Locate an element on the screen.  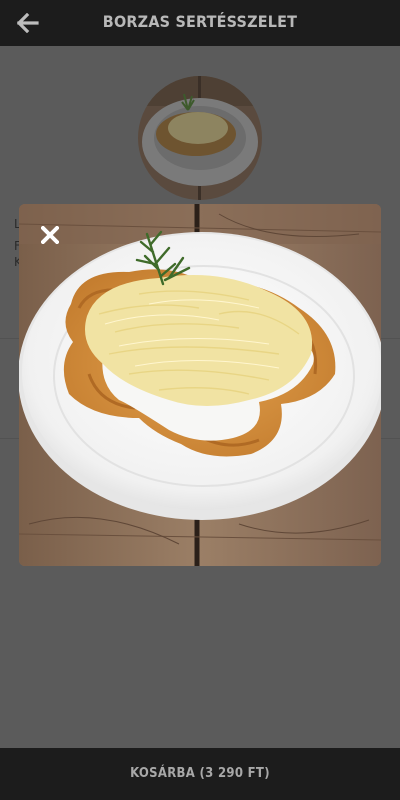
page-title: BORZAS SERTÉSSZELET is located at coordinates (200, 21).